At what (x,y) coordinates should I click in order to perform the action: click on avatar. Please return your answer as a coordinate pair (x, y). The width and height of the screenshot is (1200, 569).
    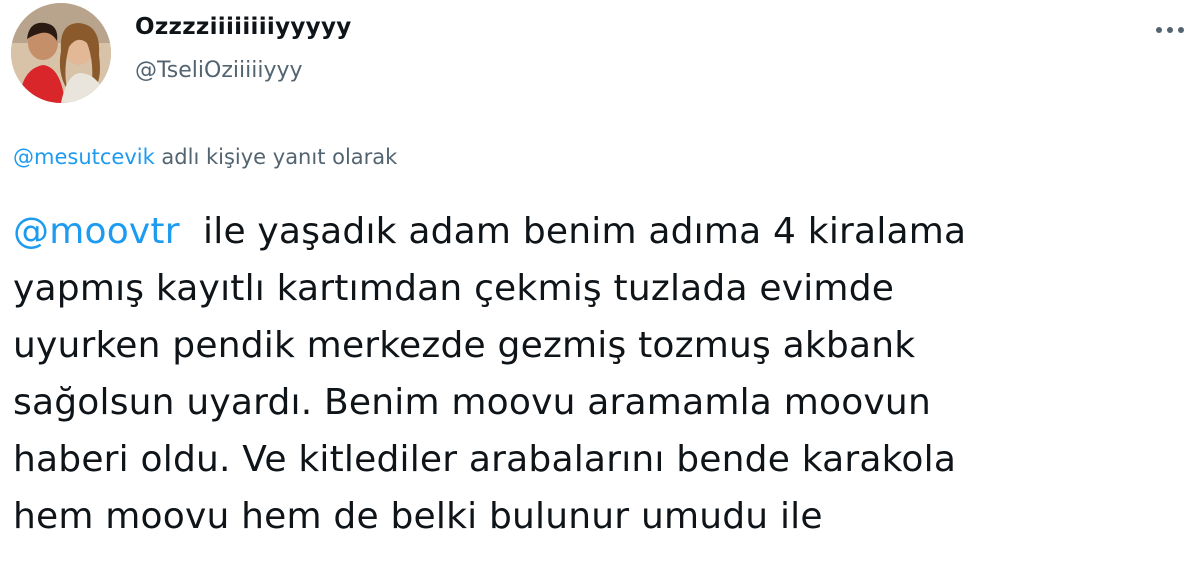
    Looking at the image, I should click on (61, 53).